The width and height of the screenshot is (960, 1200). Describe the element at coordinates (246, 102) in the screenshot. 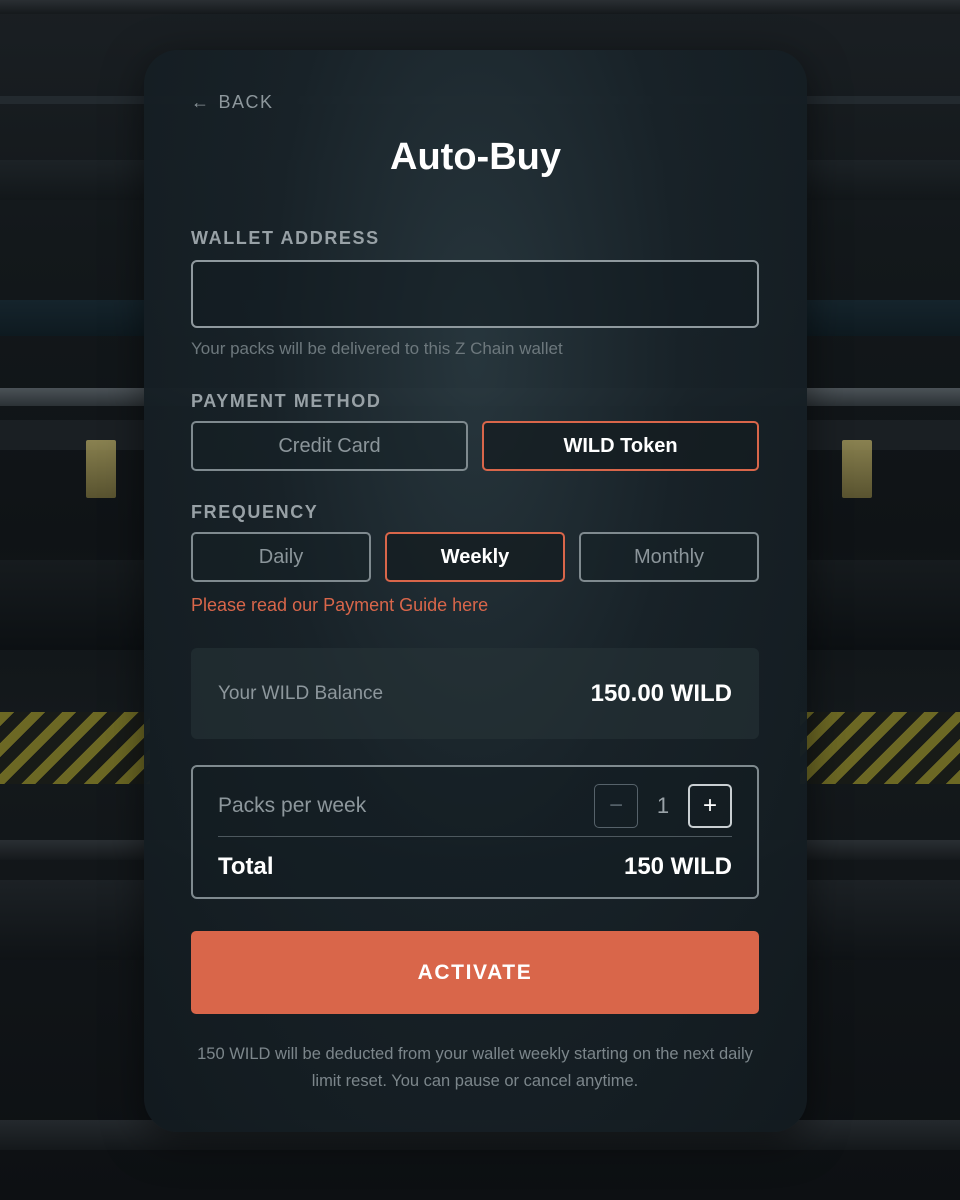

I see `back-label: BACK` at that location.